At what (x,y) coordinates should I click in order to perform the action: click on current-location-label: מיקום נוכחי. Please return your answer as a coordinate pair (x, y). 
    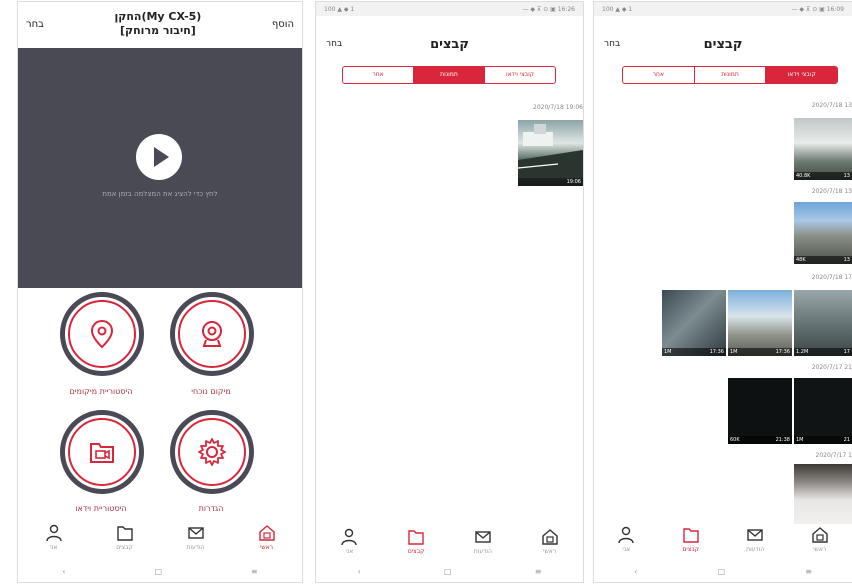
    Looking at the image, I should click on (211, 391).